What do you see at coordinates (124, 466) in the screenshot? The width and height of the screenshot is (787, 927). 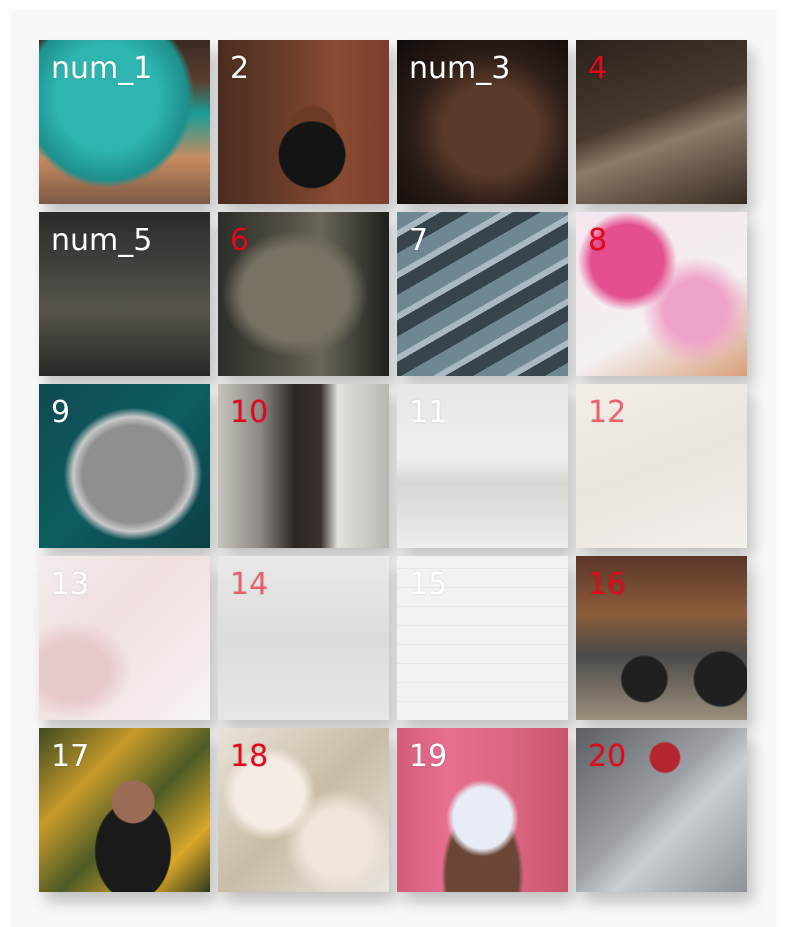 I see `photo-tile-9: 9` at bounding box center [124, 466].